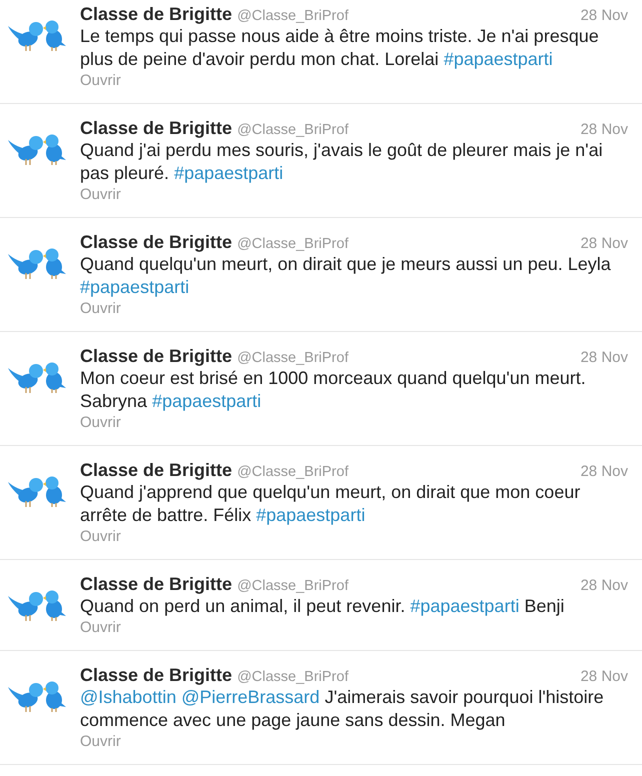 The height and width of the screenshot is (776, 642). Describe the element at coordinates (250, 697) in the screenshot. I see `mention-link: @PierreBrassard` at that location.